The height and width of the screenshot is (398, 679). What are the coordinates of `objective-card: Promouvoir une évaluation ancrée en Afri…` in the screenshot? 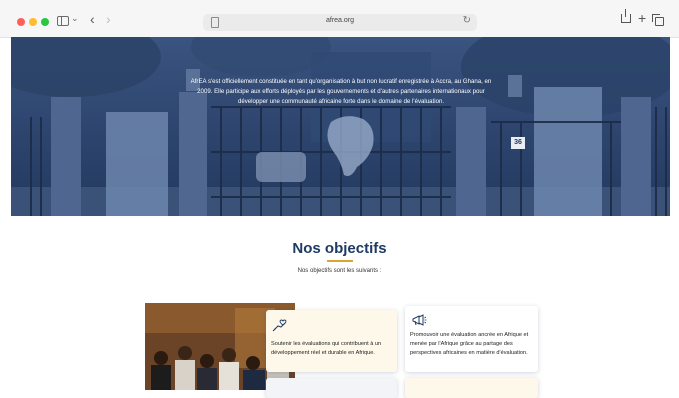 It's located at (471, 339).